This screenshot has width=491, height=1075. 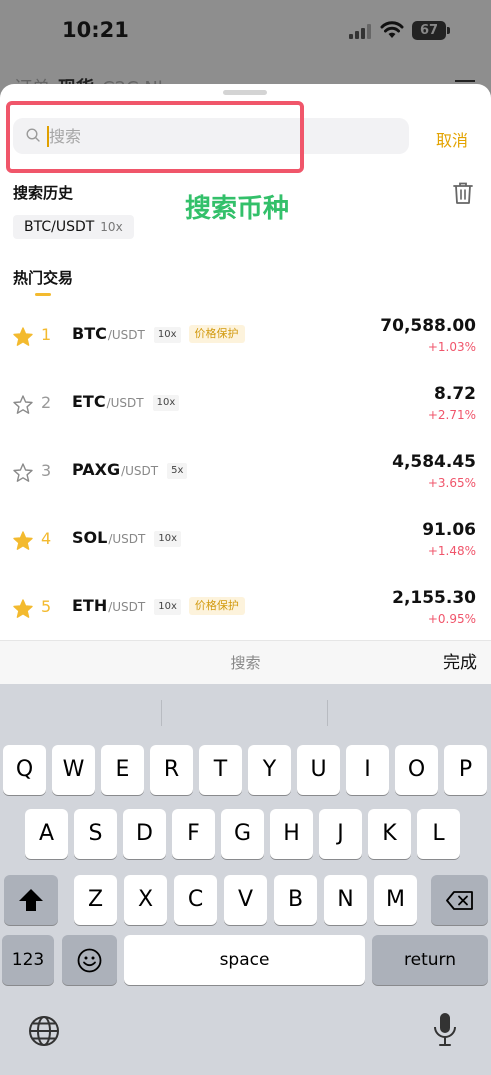 I want to click on rank-number: 5, so click(x=46, y=606).